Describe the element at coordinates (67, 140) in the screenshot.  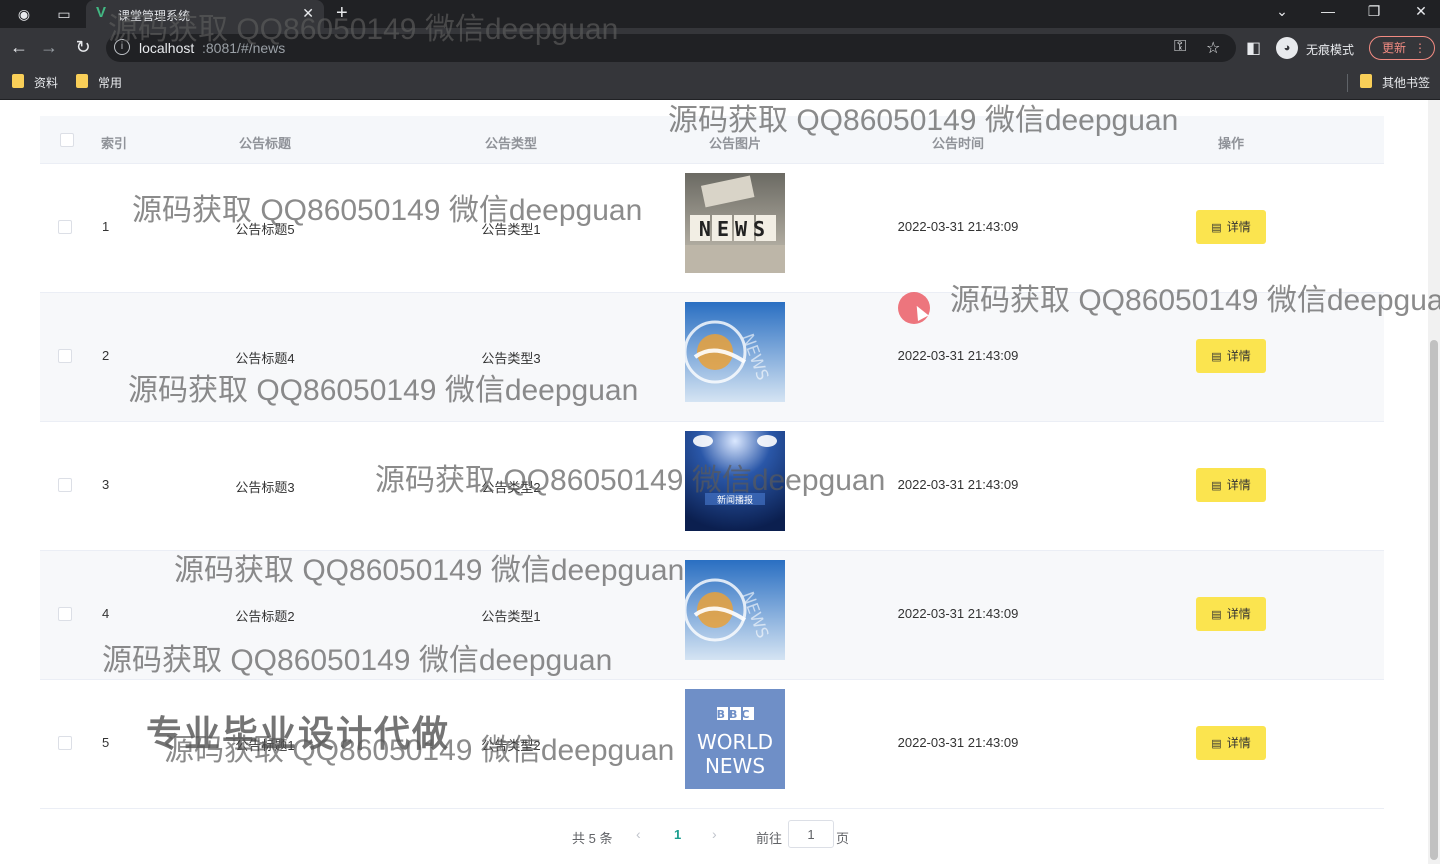
I see `select-all-checkbox` at that location.